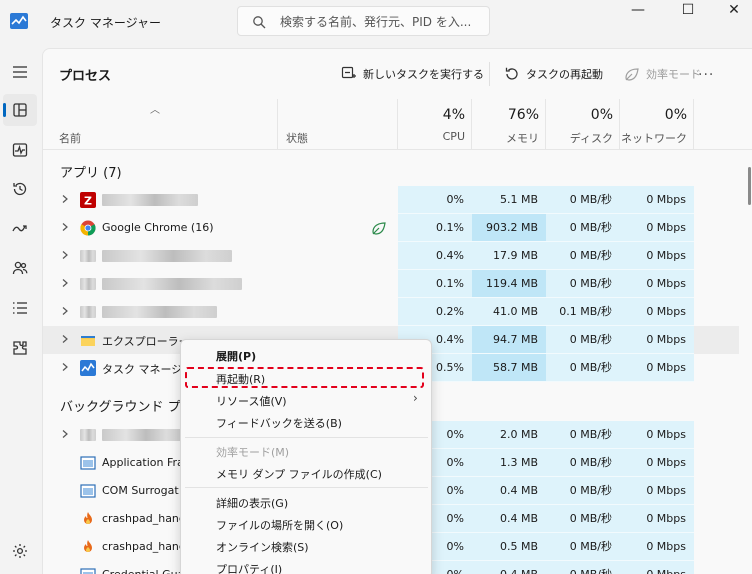 The image size is (752, 574). What do you see at coordinates (732, 10) in the screenshot?
I see `close-button: ✕` at bounding box center [732, 10].